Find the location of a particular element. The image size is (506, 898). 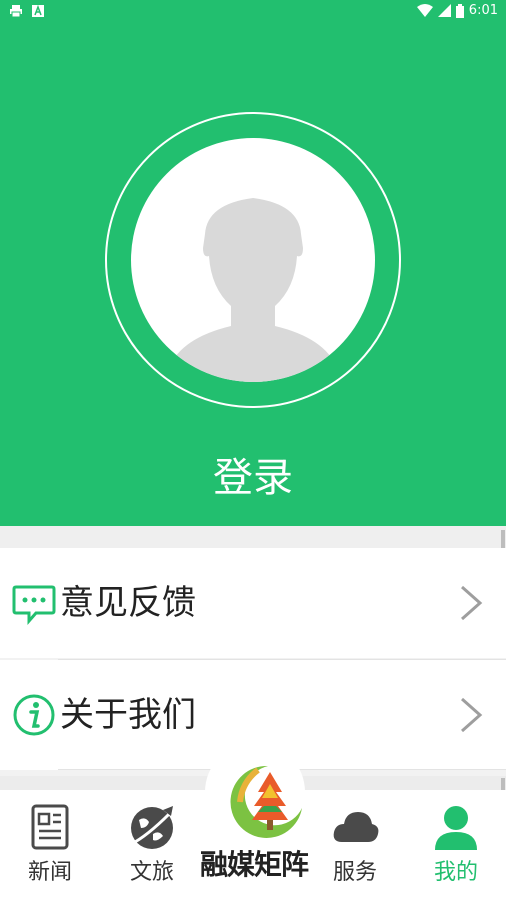

app-notification-icon is located at coordinates (38, 11).